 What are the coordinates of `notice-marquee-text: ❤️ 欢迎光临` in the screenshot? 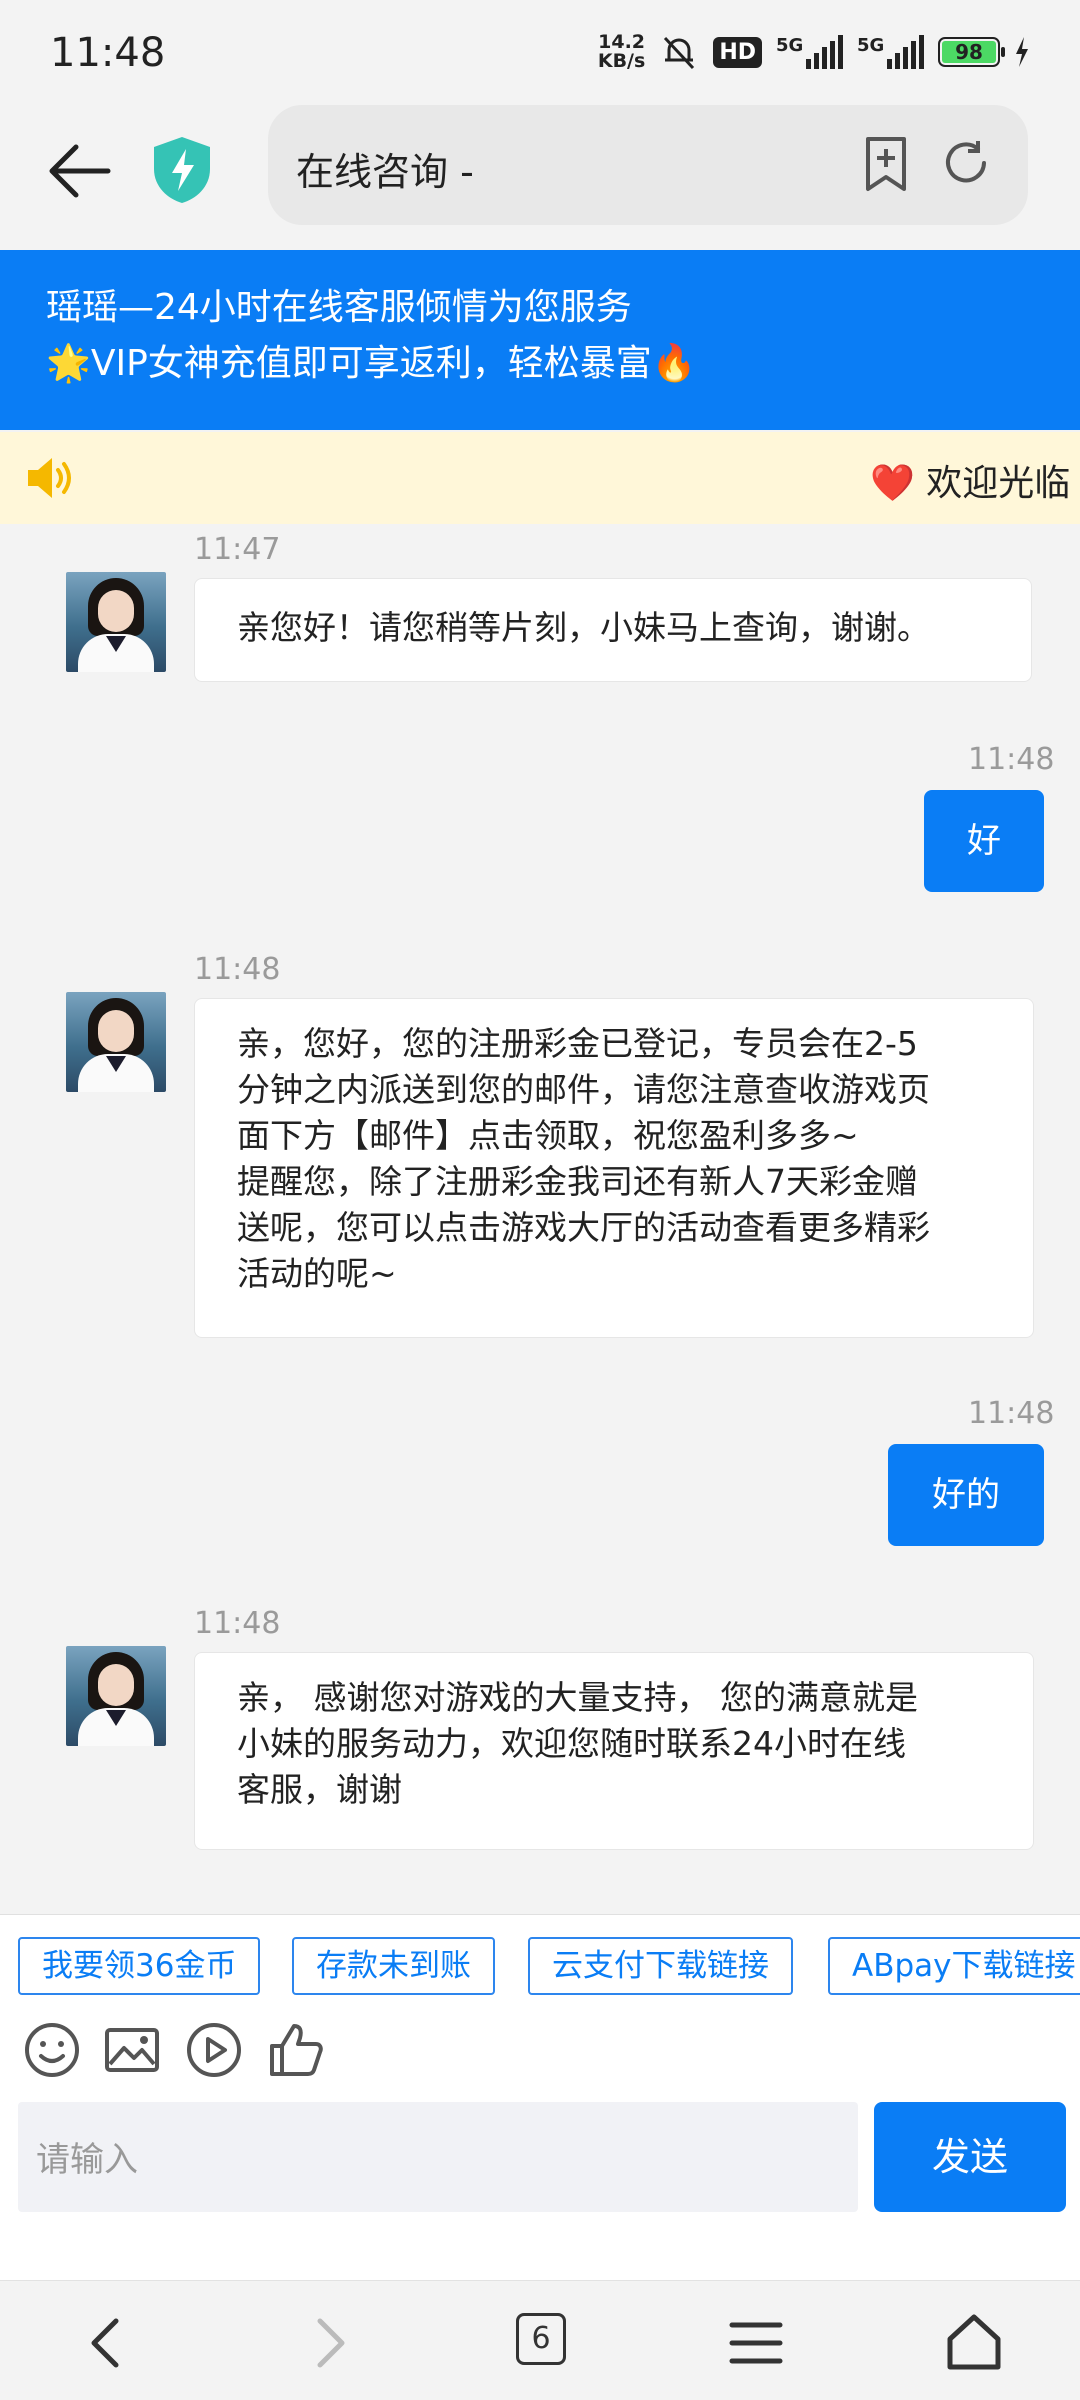 It's located at (970, 483).